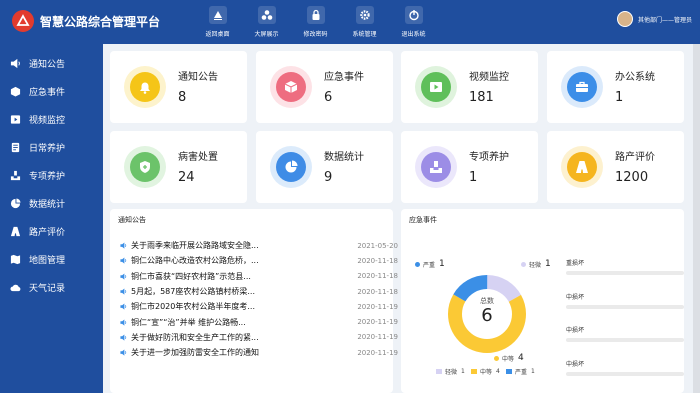 Image resolution: width=700 pixels, height=393 pixels. I want to click on briefcase-icon, so click(582, 87).